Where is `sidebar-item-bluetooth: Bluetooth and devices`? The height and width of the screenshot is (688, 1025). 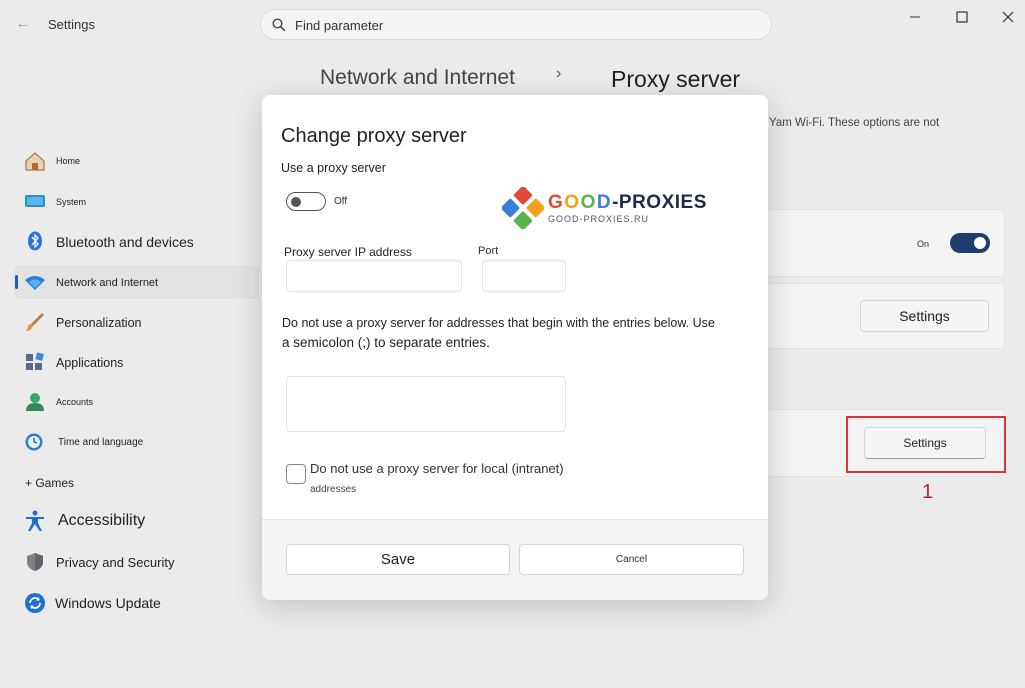 sidebar-item-bluetooth: Bluetooth and devices is located at coordinates (136, 241).